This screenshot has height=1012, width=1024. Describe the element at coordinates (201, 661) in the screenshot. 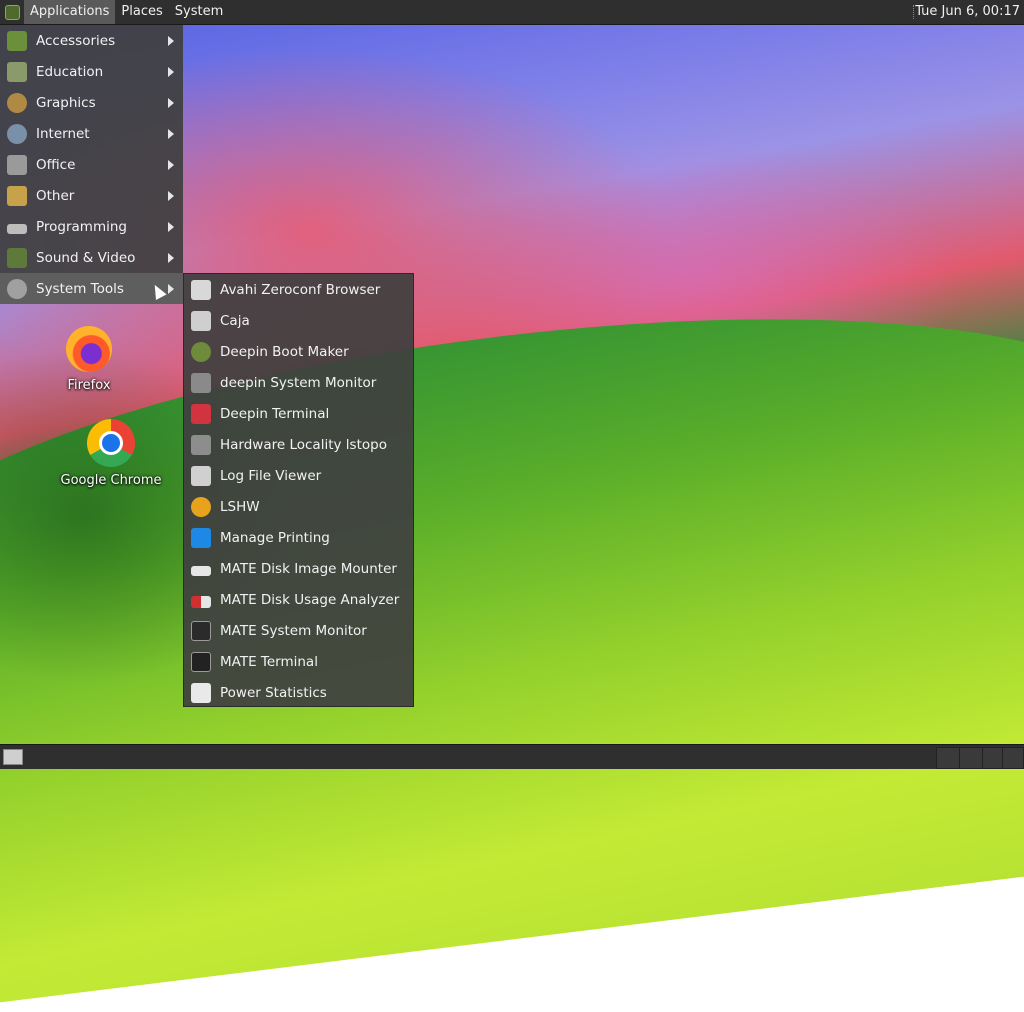

I see `terminal-icon` at that location.